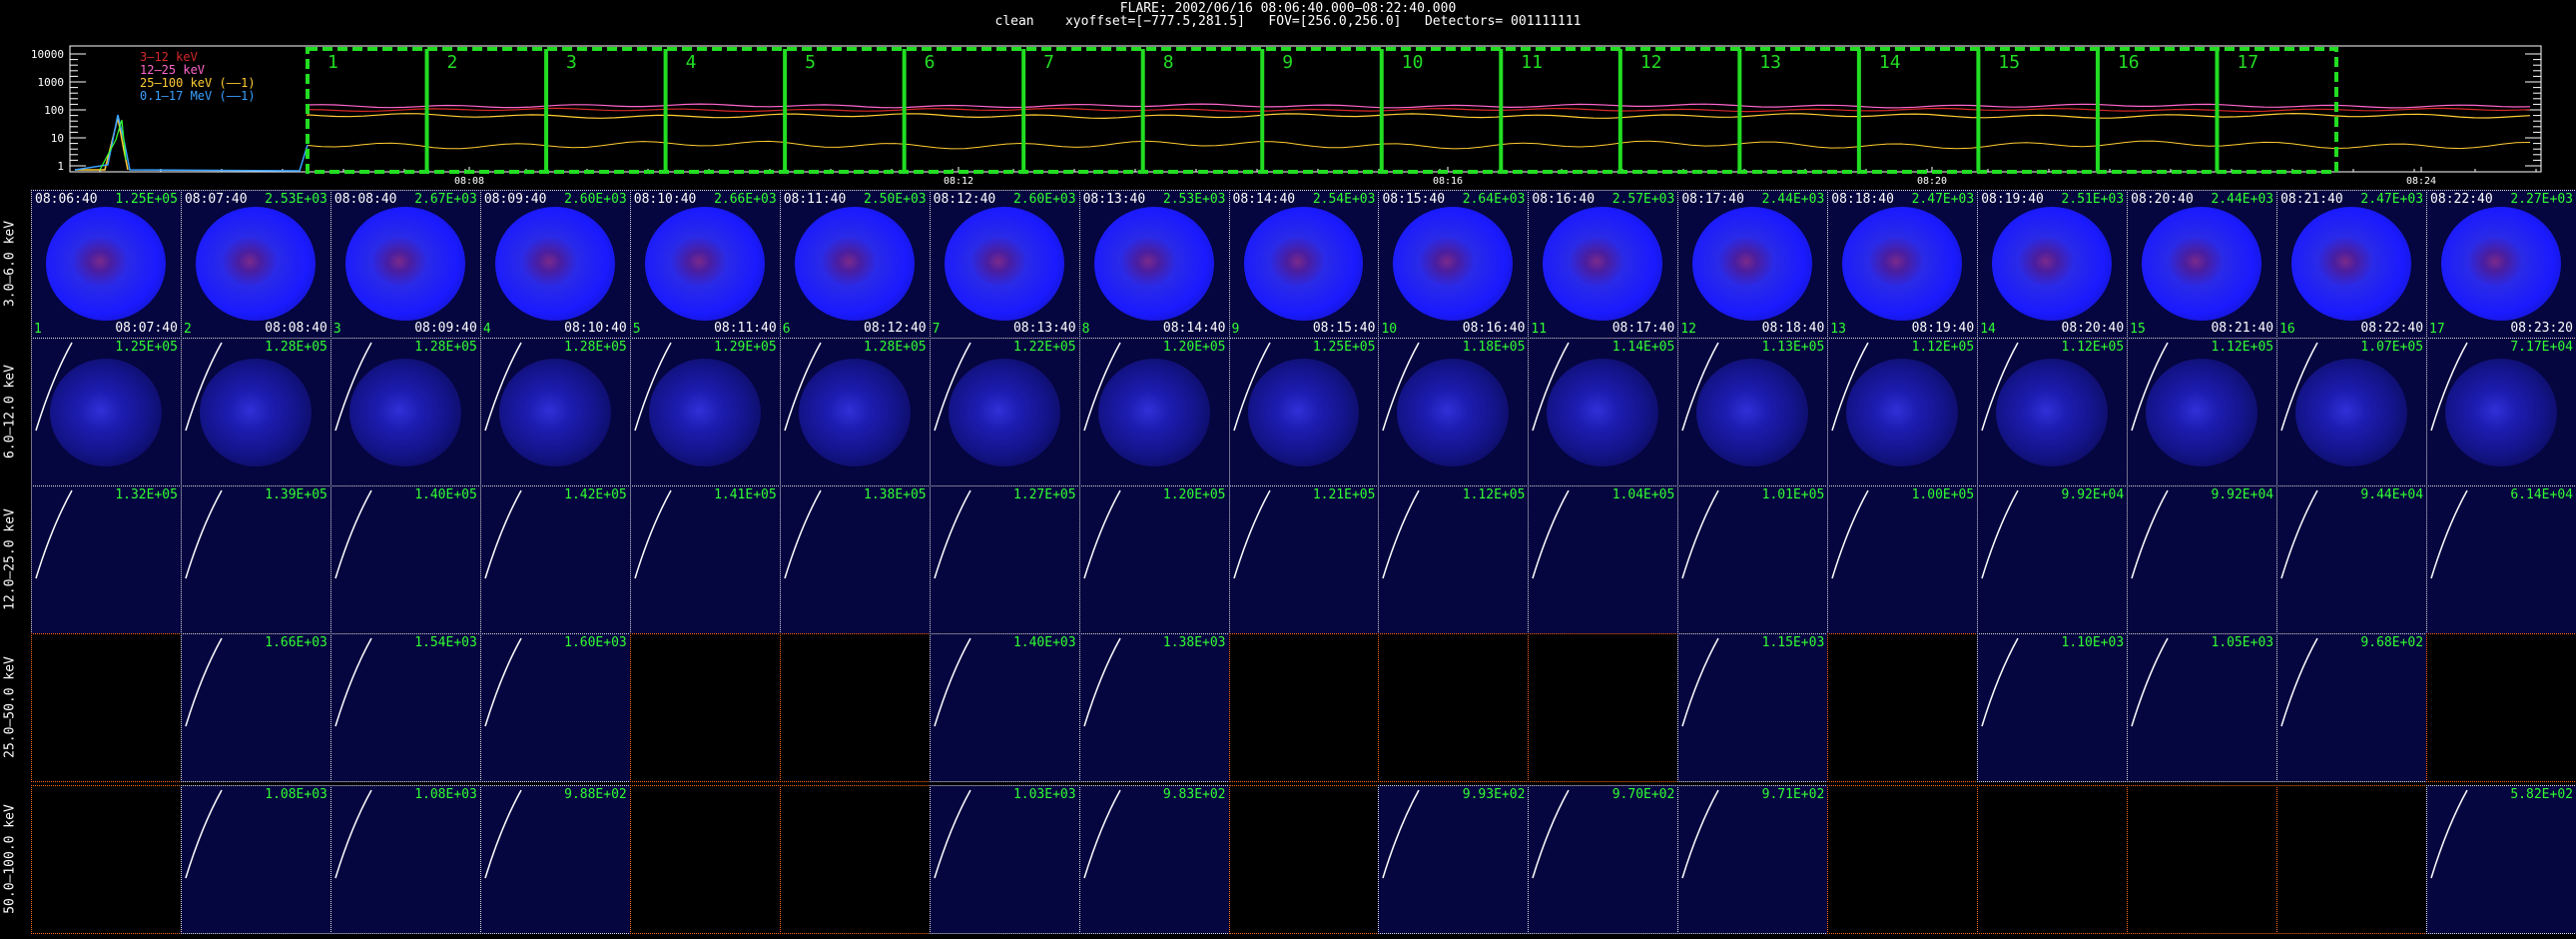 The height and width of the screenshot is (939, 2576). Describe the element at coordinates (1603, 560) in the screenshot. I see `image-cell: 1.04E+05` at that location.